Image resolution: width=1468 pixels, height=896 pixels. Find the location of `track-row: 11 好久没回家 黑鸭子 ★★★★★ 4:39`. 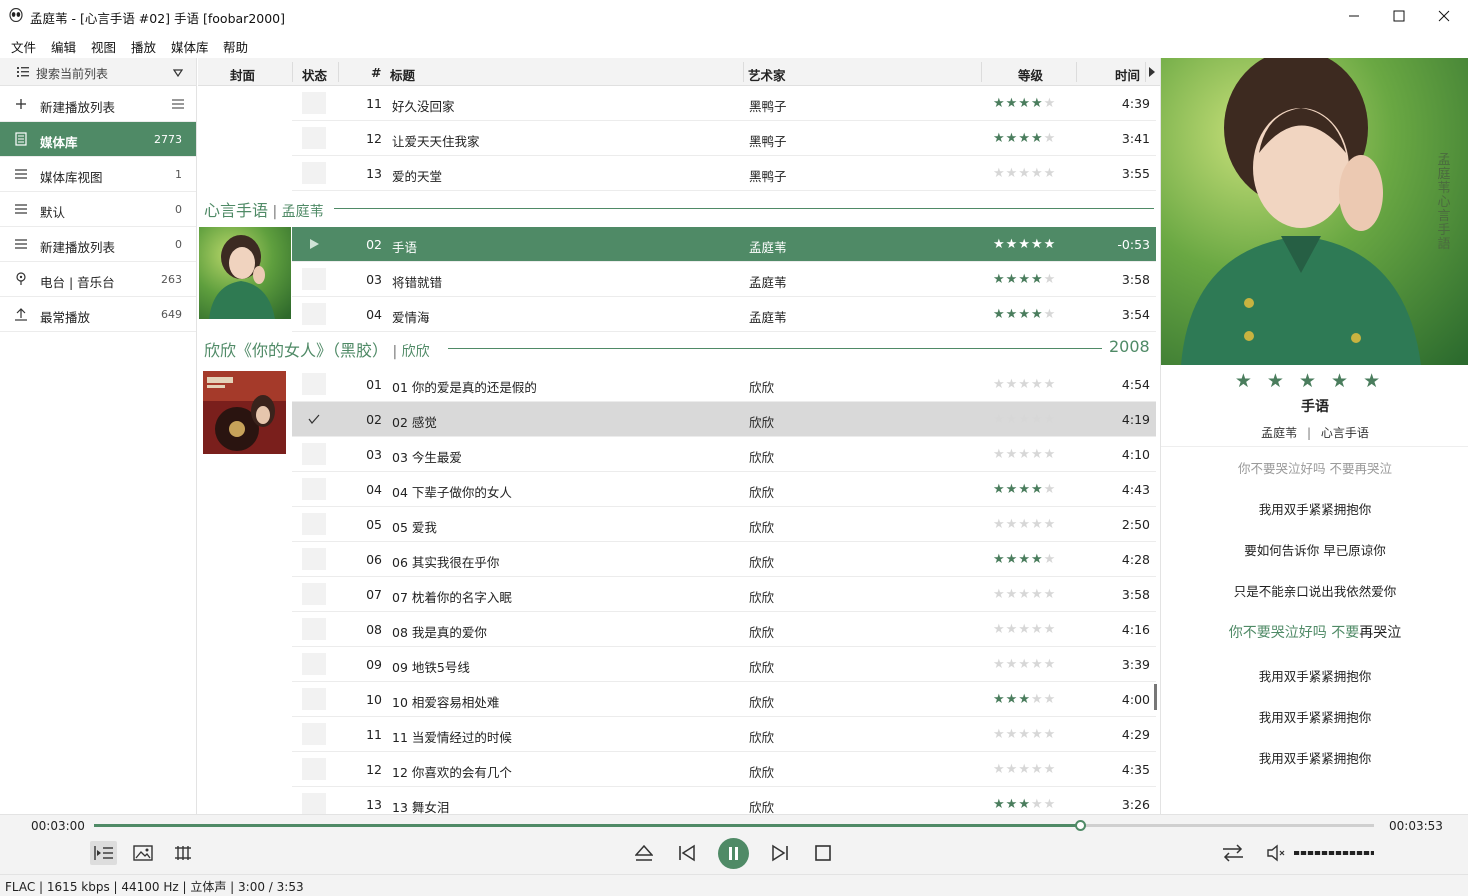

track-row: 11 好久没回家 黑鸭子 ★★★★★ 4:39 is located at coordinates (724, 103).